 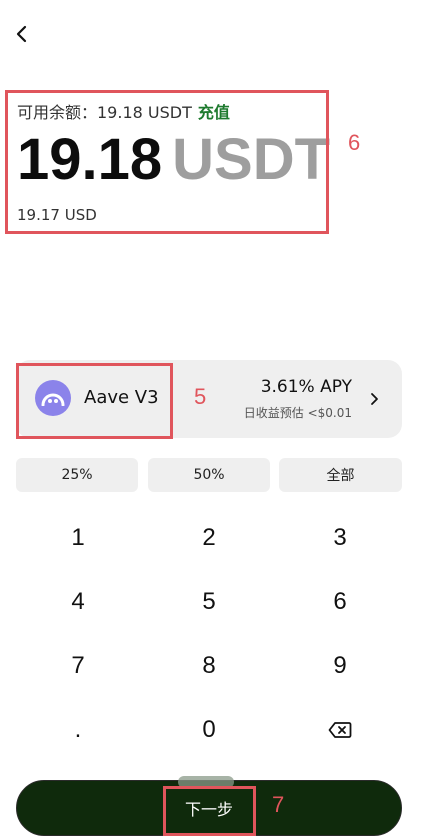 I want to click on backspace-icon, so click(x=340, y=730).